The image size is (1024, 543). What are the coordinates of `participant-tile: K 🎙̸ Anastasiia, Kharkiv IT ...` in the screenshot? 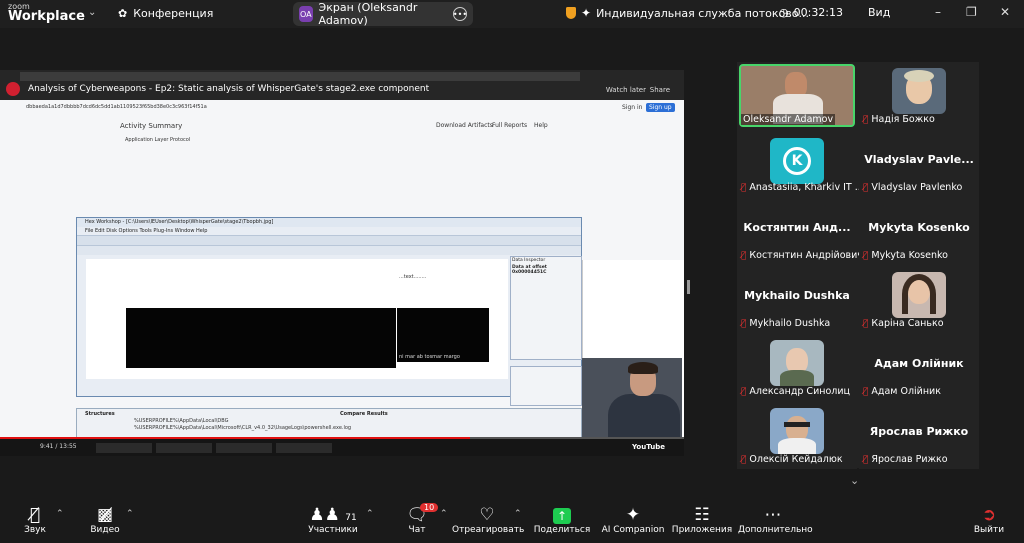 It's located at (800, 163).